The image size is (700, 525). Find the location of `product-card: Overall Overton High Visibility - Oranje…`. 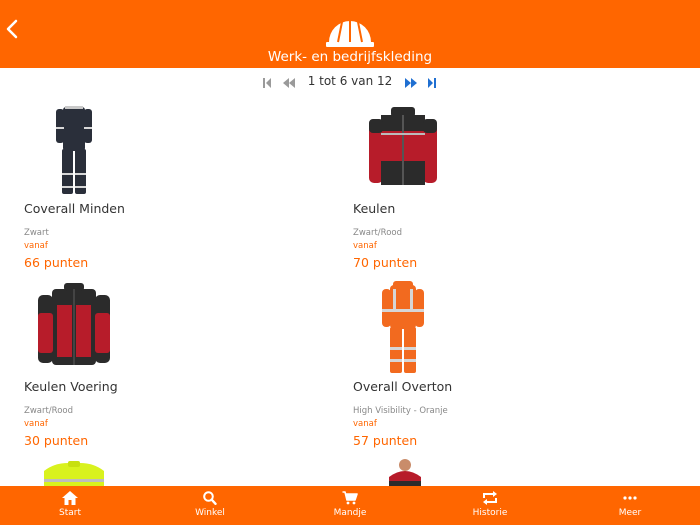

product-card: Overall Overton High Visibility - Oranje… is located at coordinates (503, 365).